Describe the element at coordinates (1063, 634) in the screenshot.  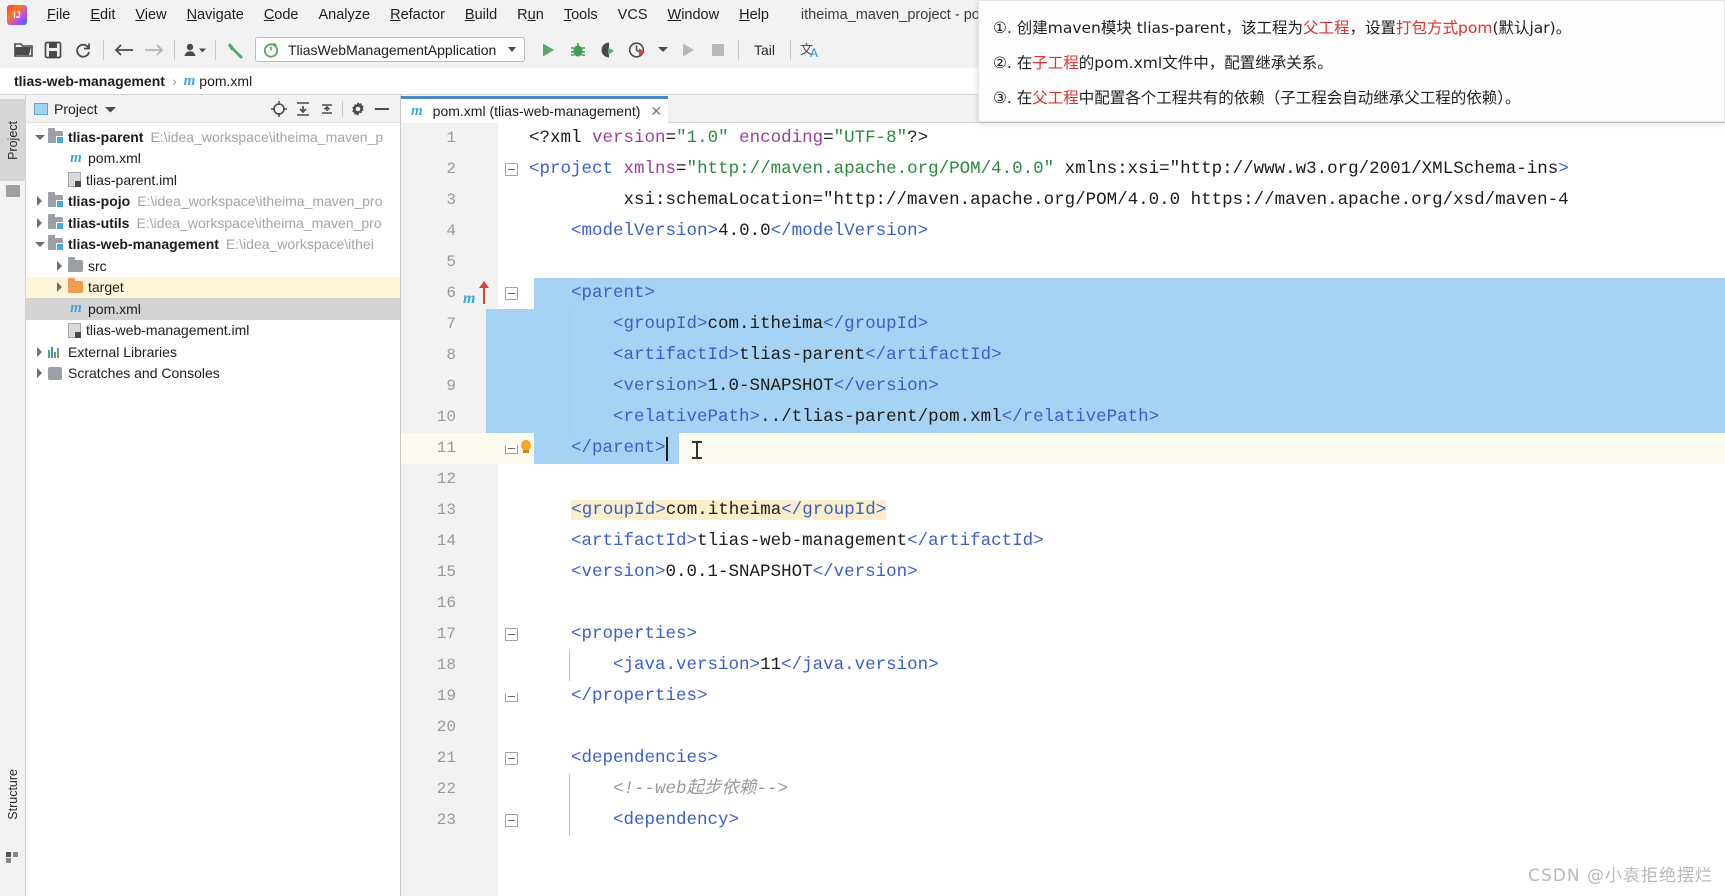
I see `code-line-17: 17 <properties>` at that location.